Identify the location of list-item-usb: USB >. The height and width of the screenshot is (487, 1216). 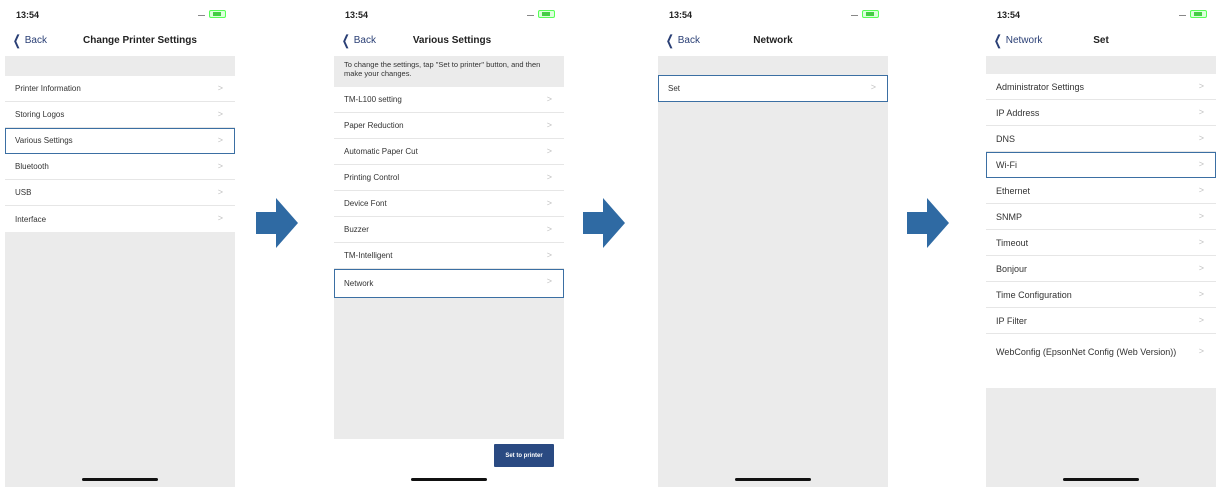
(120, 193).